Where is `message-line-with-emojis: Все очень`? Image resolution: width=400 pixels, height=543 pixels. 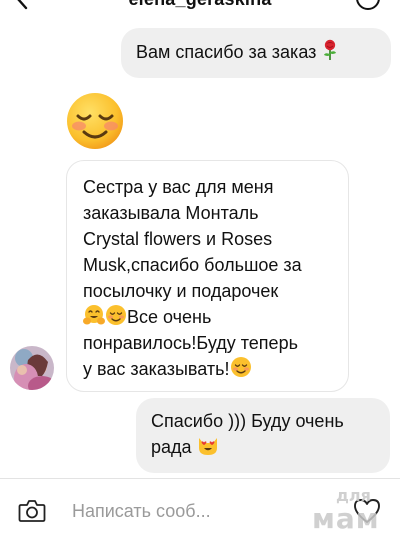
message-line-with-emojis: Все очень is located at coordinates (209, 317).